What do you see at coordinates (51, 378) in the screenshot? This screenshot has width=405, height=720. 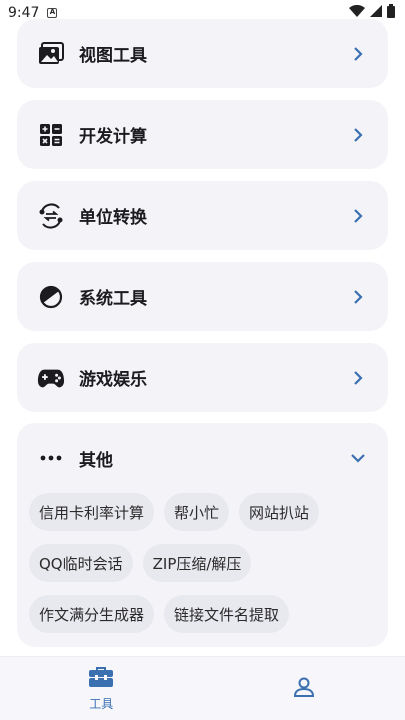 I see `gamepad-icon` at bounding box center [51, 378].